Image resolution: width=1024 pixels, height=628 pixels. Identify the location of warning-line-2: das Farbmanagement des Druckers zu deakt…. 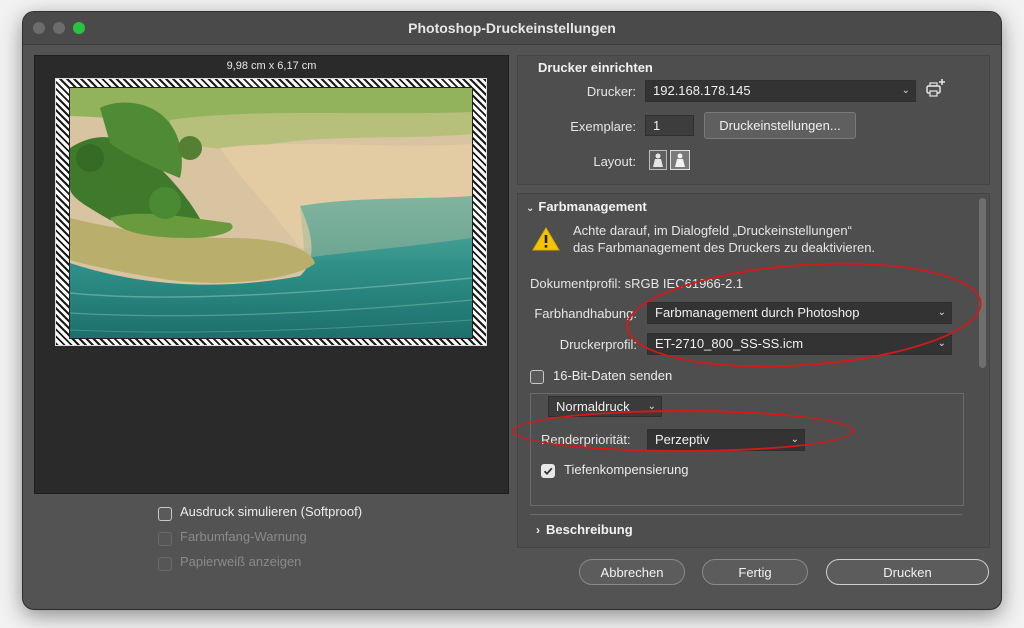
(724, 247).